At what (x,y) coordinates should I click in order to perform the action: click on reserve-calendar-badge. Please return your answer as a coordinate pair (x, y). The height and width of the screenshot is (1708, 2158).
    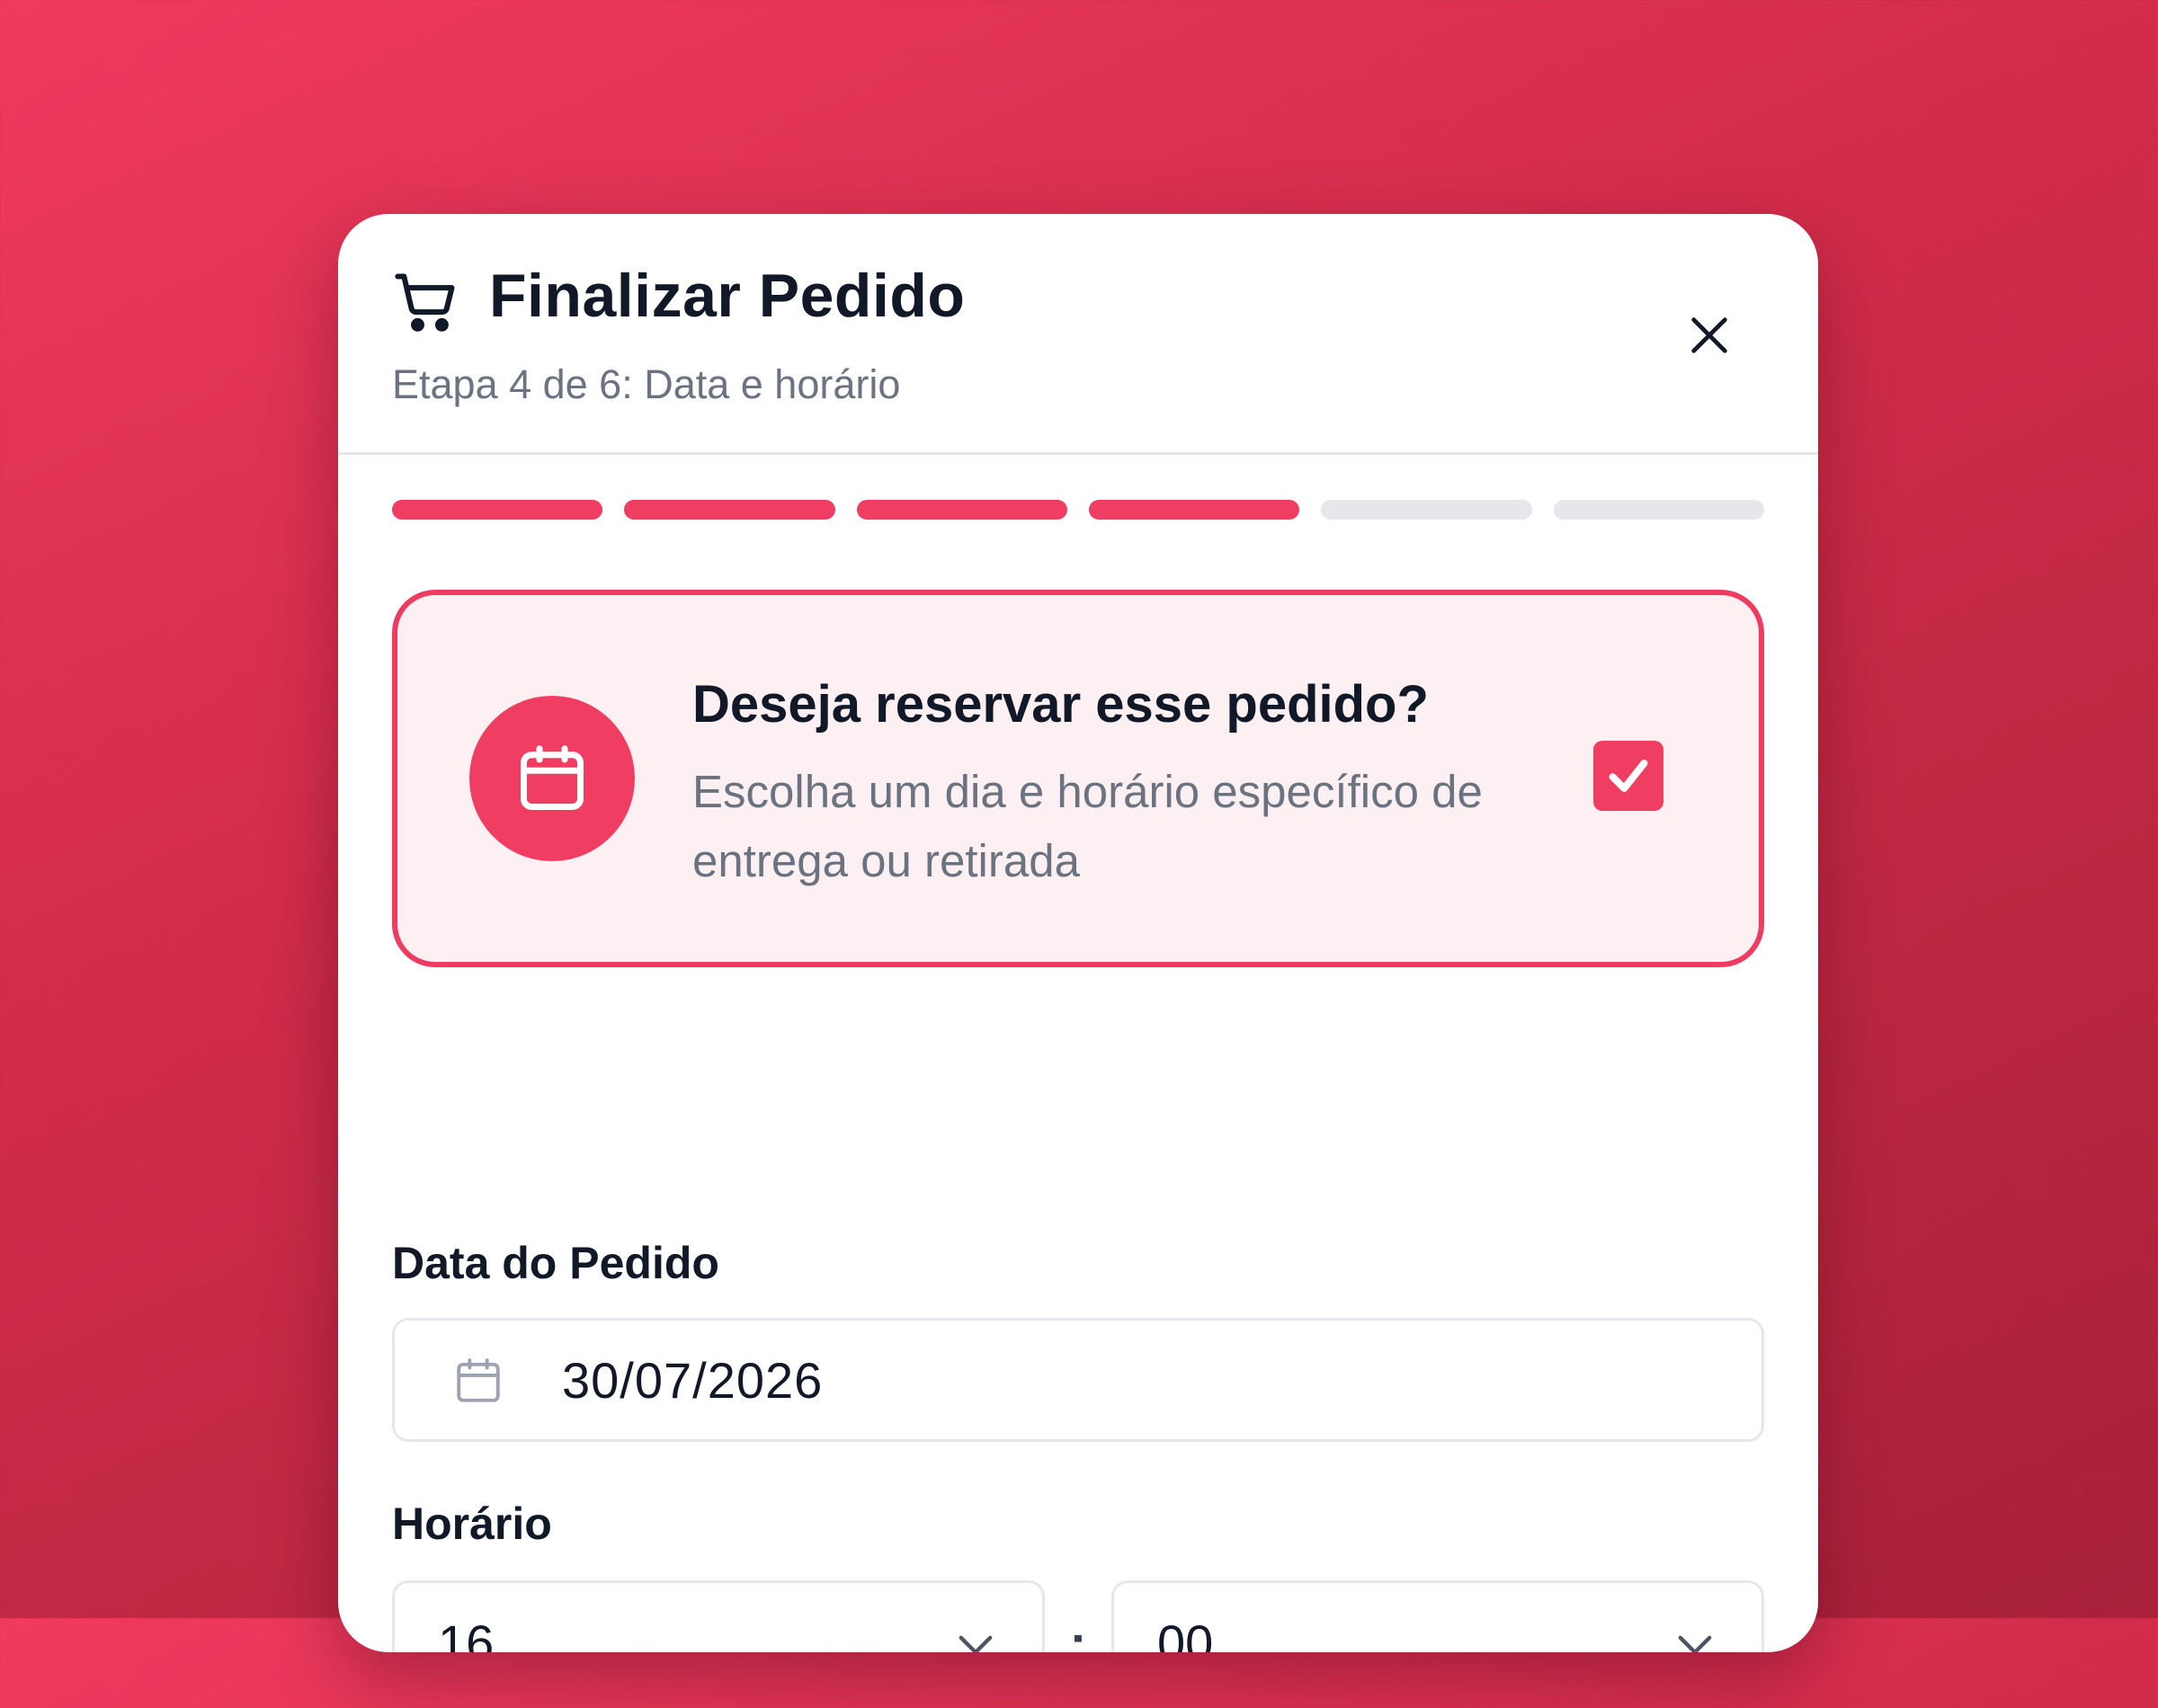
    Looking at the image, I should click on (552, 778).